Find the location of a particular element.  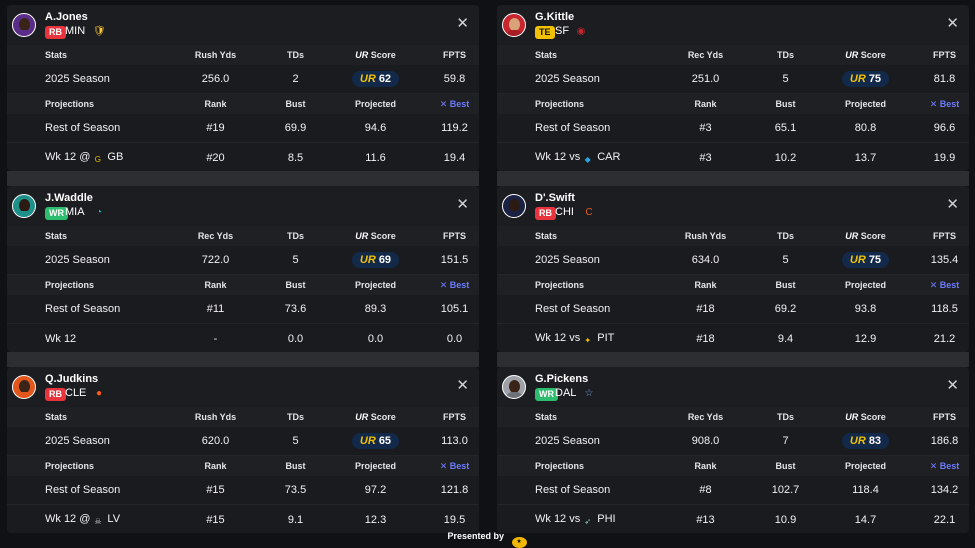

team-abbr: CHI is located at coordinates (564, 212).